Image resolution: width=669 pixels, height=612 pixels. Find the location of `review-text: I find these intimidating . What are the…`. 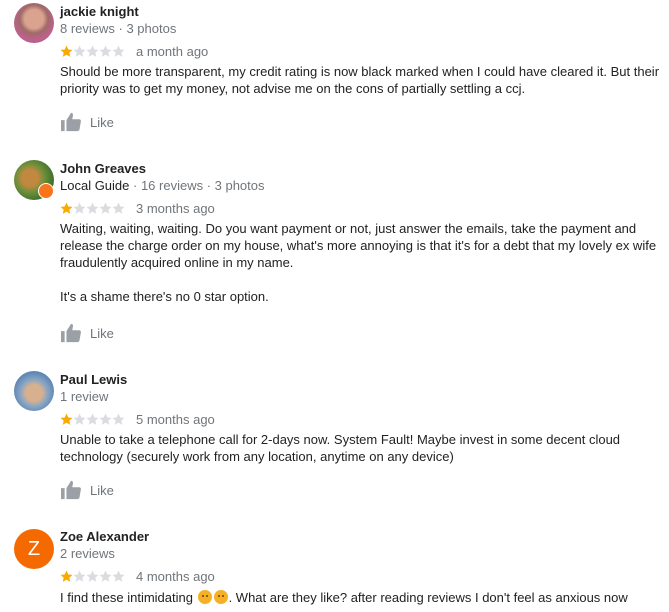

review-text: I find these intimidating . What are the… is located at coordinates (362, 597).